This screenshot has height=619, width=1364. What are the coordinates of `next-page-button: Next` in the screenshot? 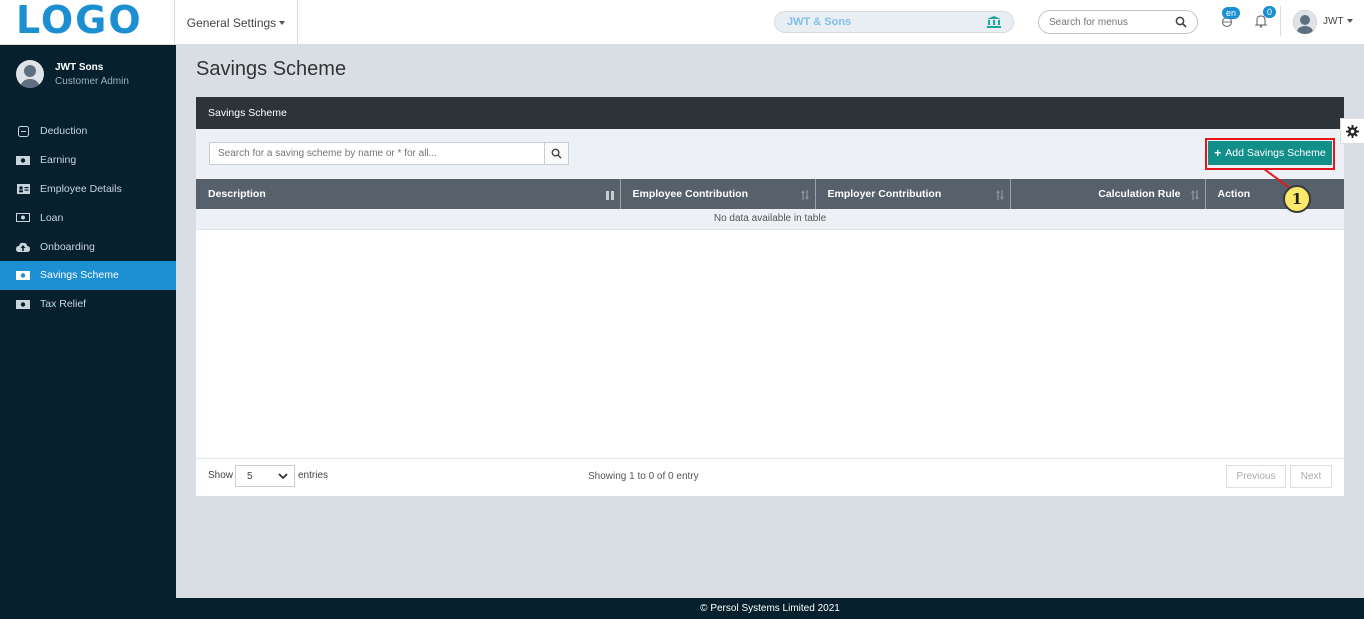 It's located at (1311, 476).